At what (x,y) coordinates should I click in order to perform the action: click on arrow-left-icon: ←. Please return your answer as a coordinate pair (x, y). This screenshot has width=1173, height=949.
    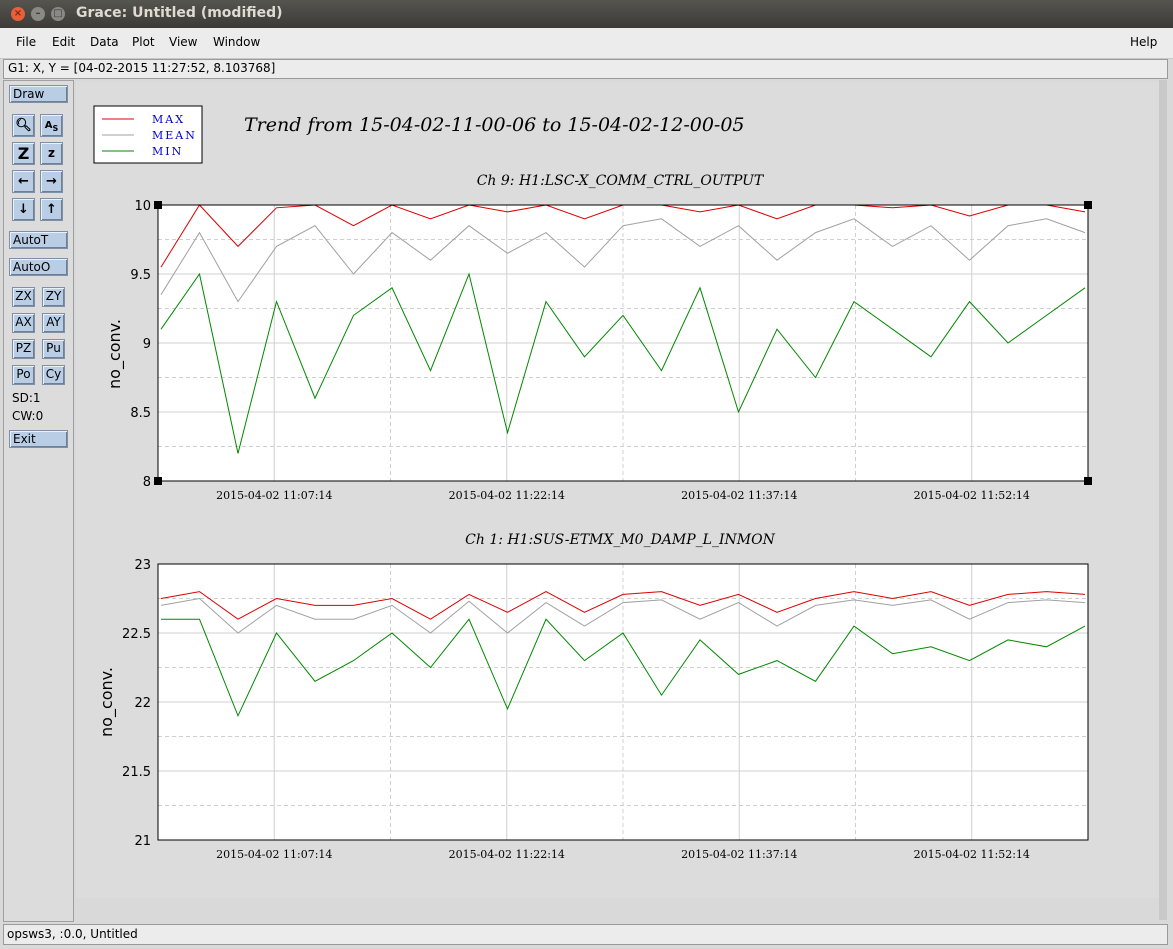
    Looking at the image, I should click on (23, 181).